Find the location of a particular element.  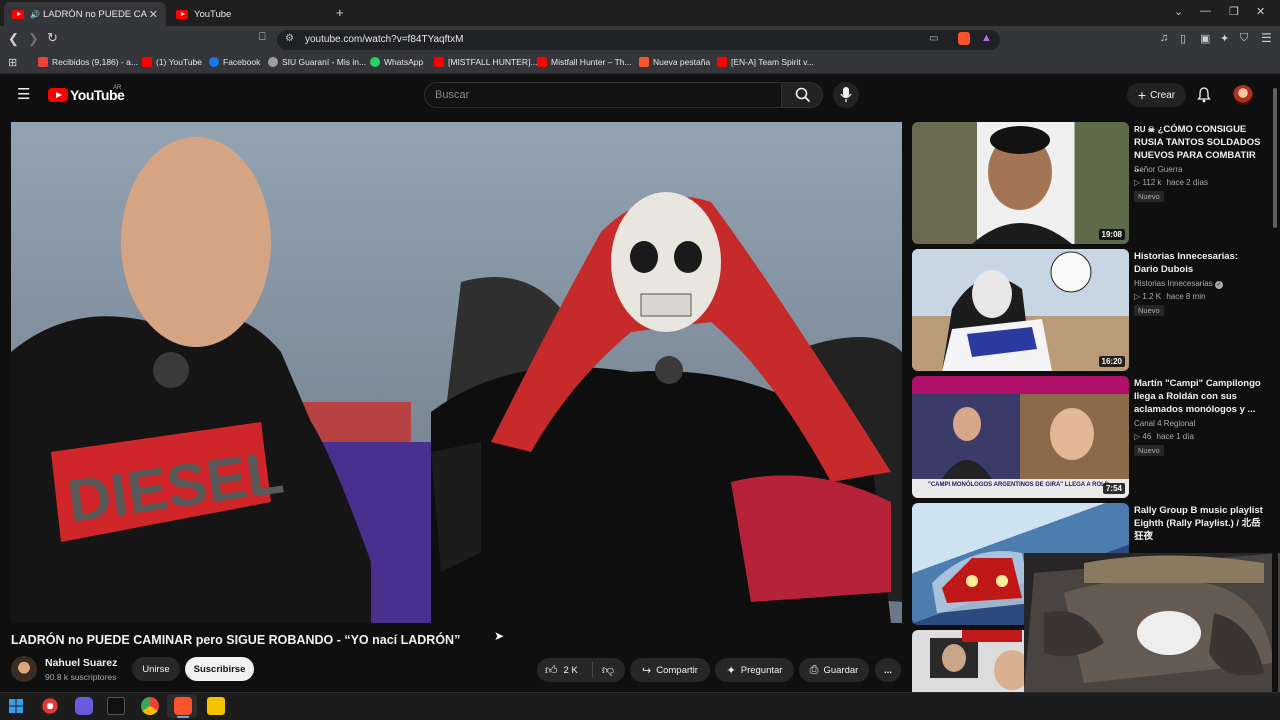

recommendation-channel: Señor Guerra is located at coordinates (1158, 169).